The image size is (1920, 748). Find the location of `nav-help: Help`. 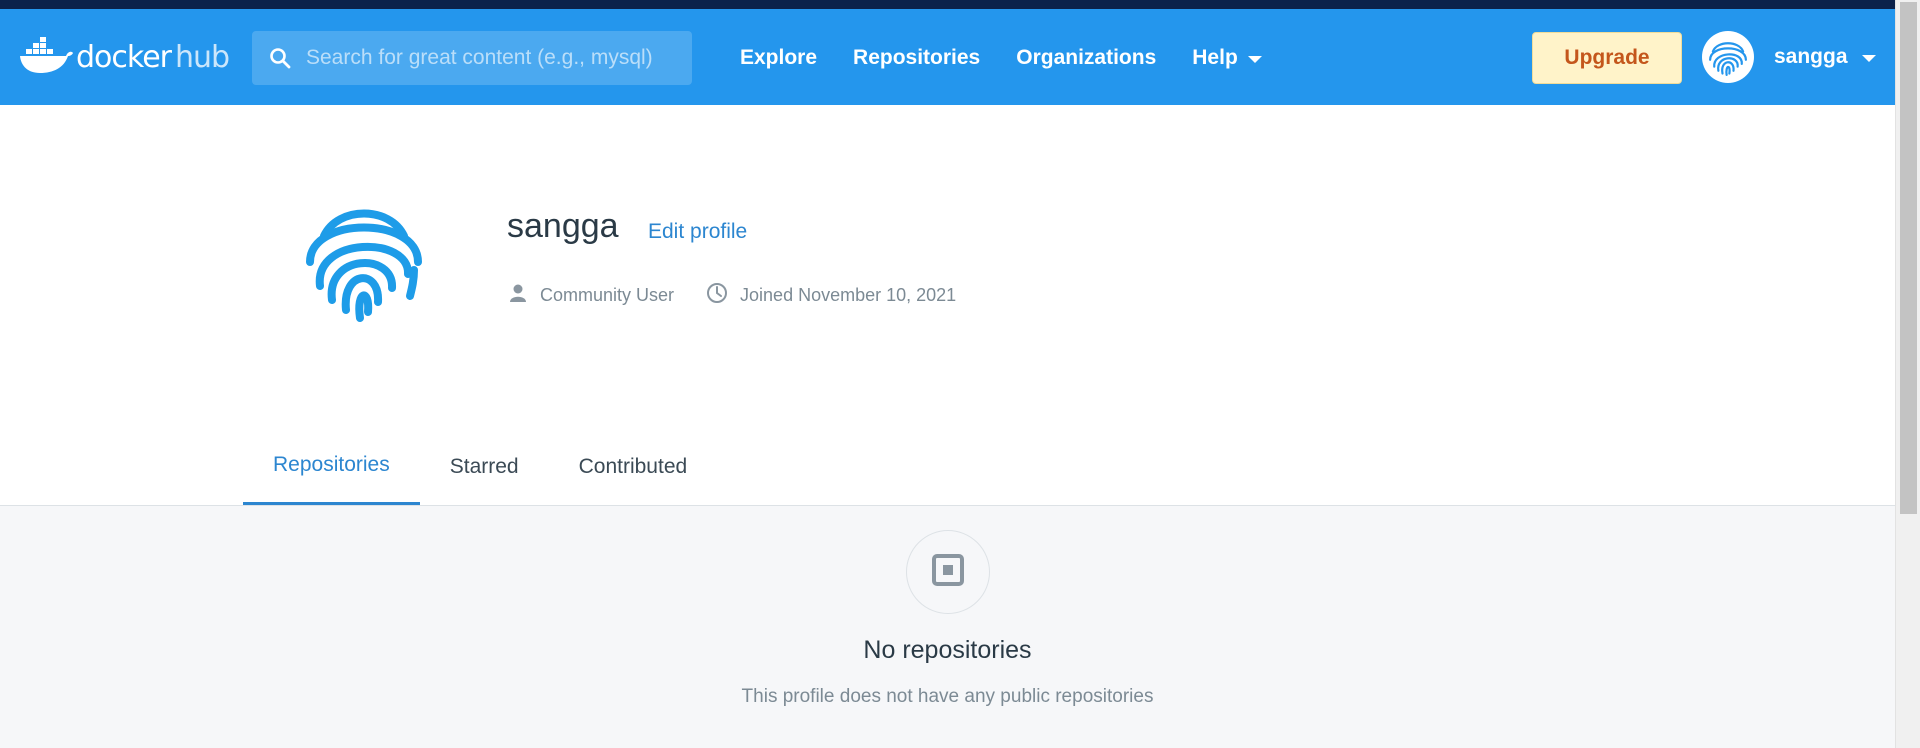

nav-help: Help is located at coordinates (1227, 58).